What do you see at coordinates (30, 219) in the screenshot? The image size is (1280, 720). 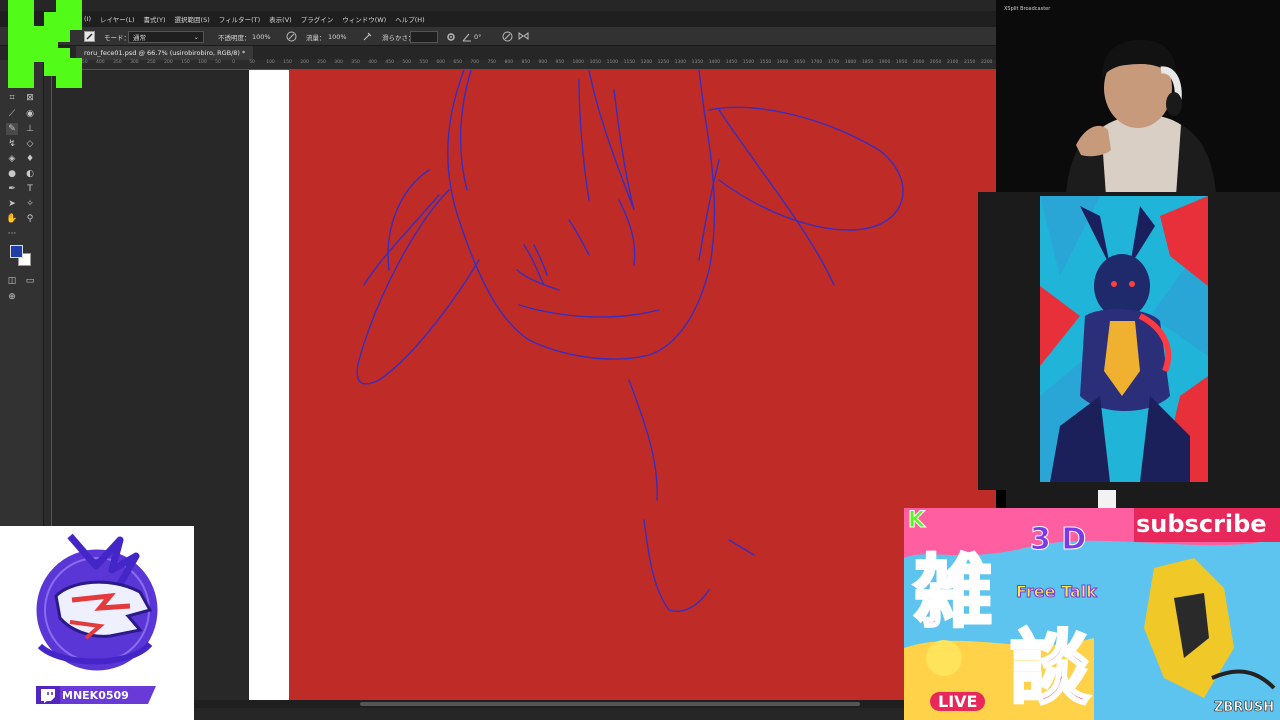 I see `zoom-icon: ⚲` at bounding box center [30, 219].